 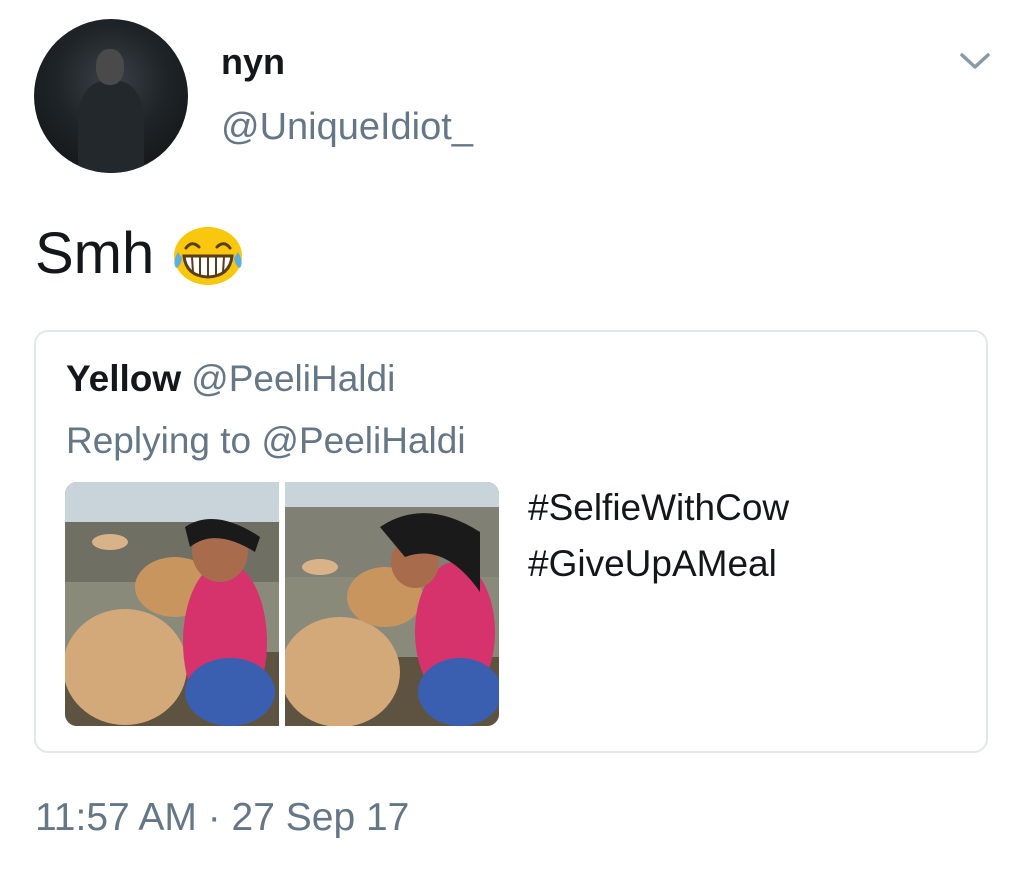 What do you see at coordinates (222, 817) in the screenshot?
I see `tweet-timestamp: 11:57 AM · 27 Sep 17` at bounding box center [222, 817].